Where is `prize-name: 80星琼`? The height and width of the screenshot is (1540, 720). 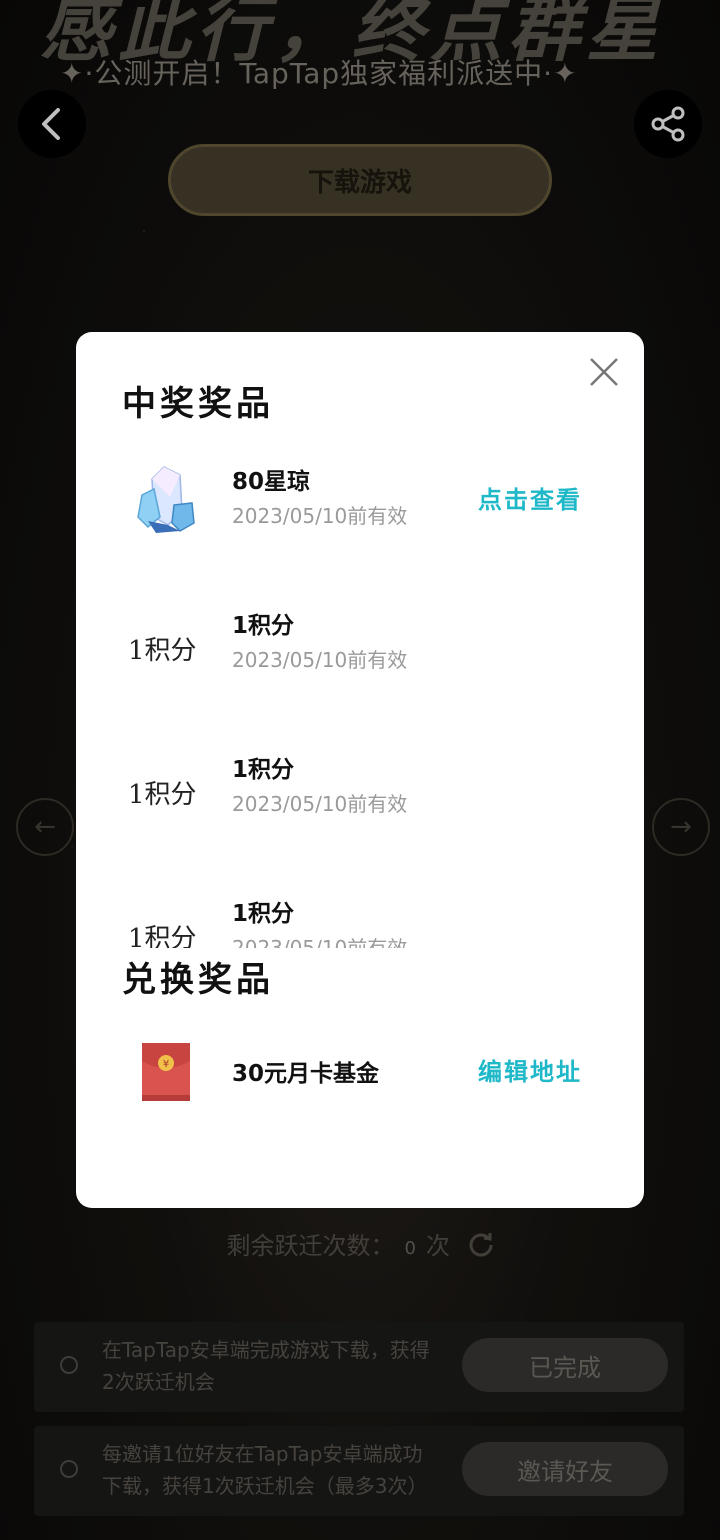
prize-name: 80星琼 is located at coordinates (271, 482).